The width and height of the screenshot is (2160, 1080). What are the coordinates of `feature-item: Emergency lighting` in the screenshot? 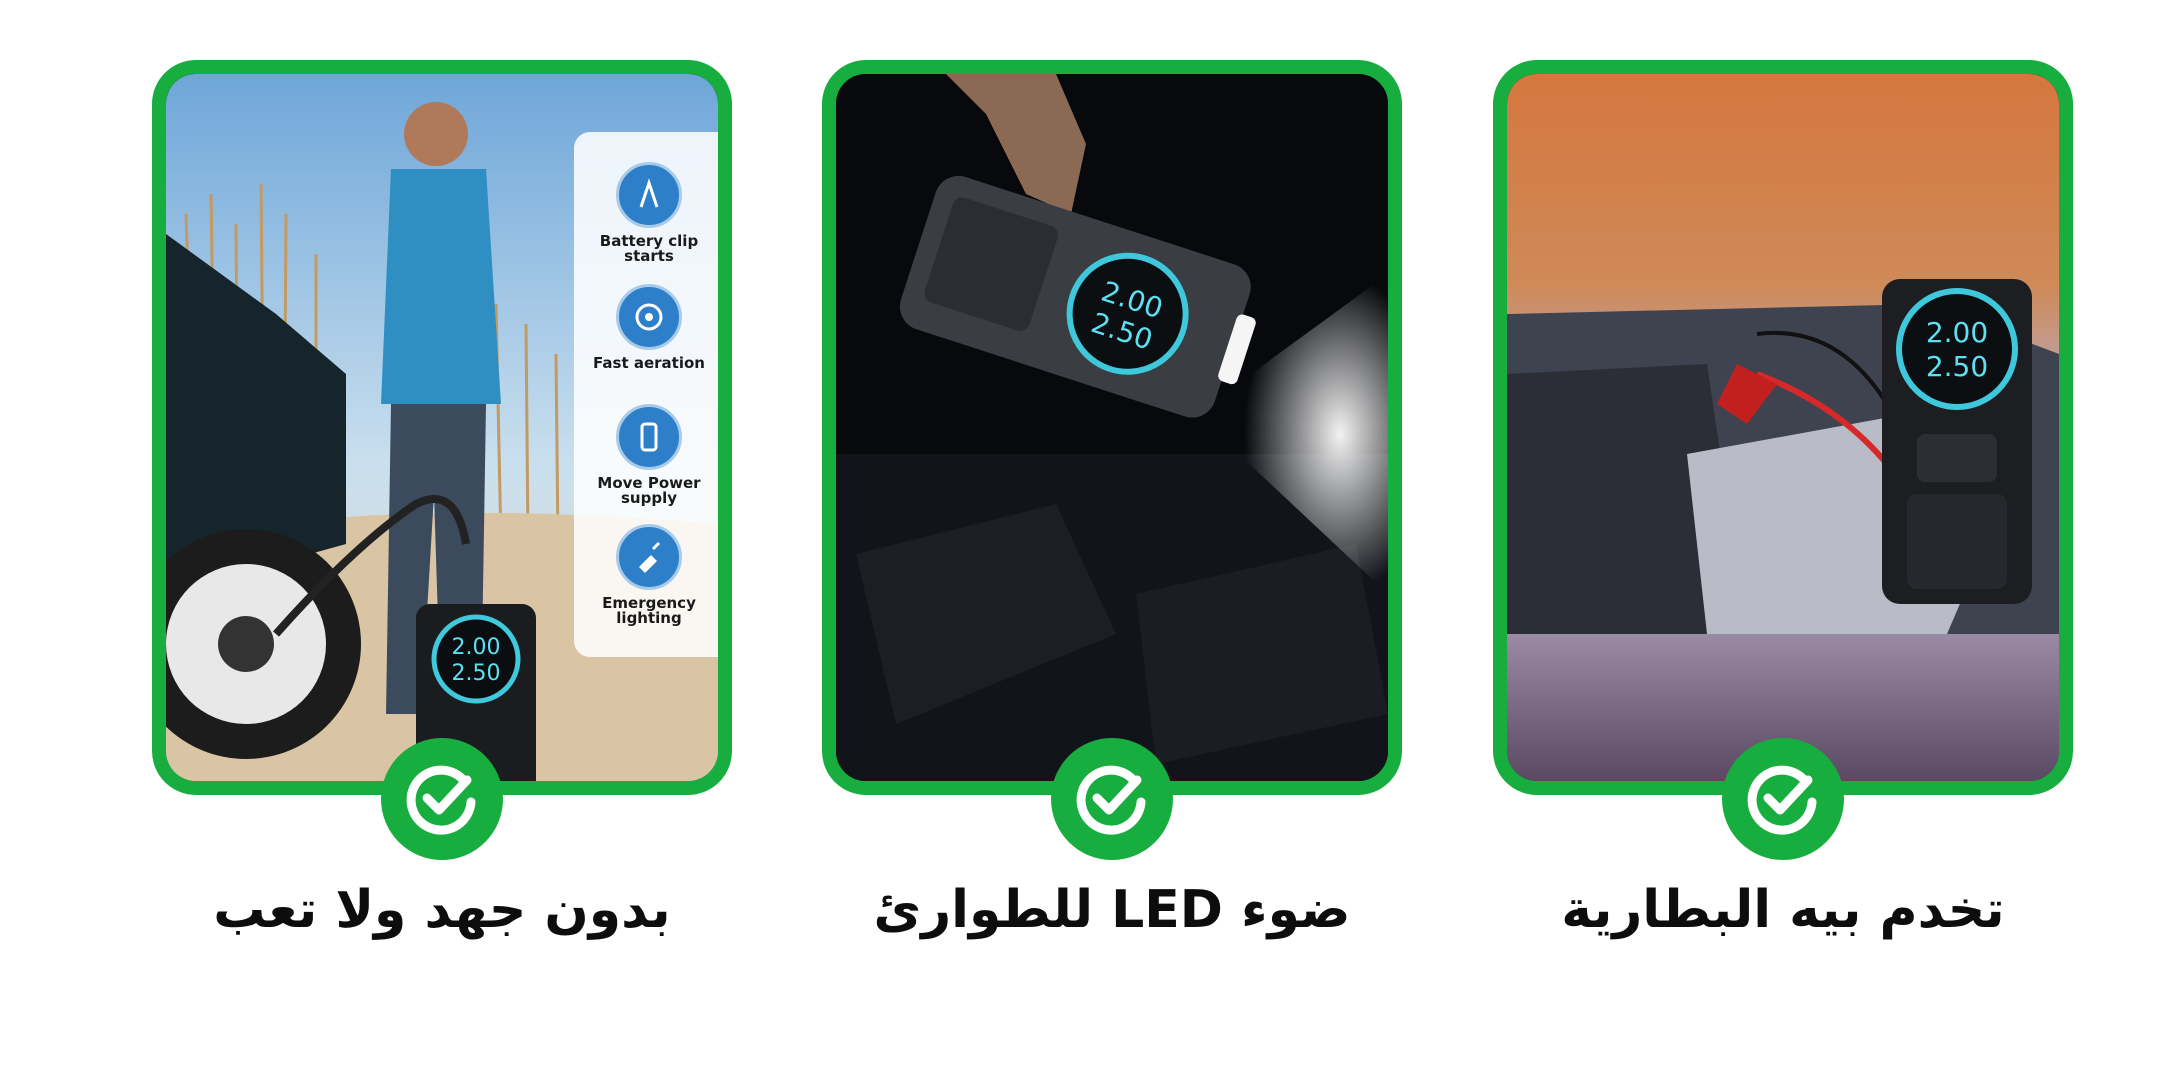 It's located at (646, 575).